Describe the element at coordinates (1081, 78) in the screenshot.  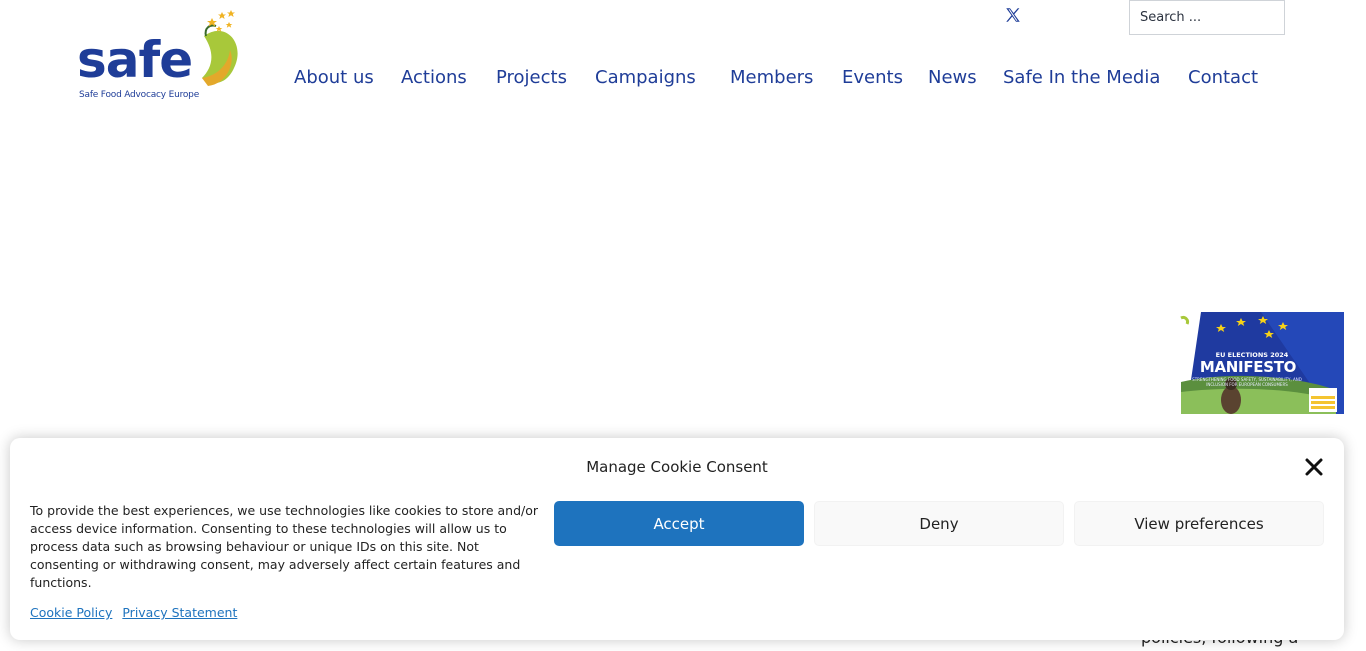
I see `nav-item-safe-in-the-media: Safe In the Media` at that location.